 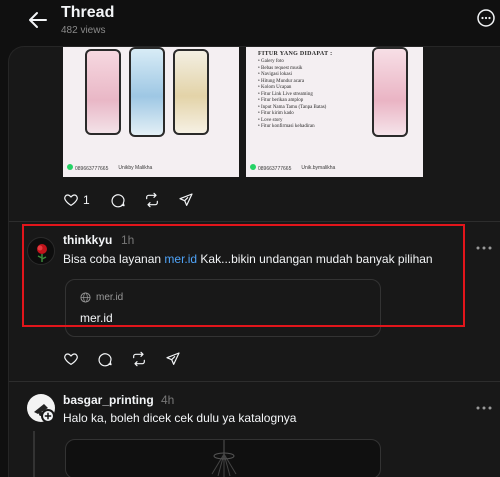 What do you see at coordinates (250, 23) in the screenshot?
I see `thread-header: Thread 482 views` at bounding box center [250, 23].